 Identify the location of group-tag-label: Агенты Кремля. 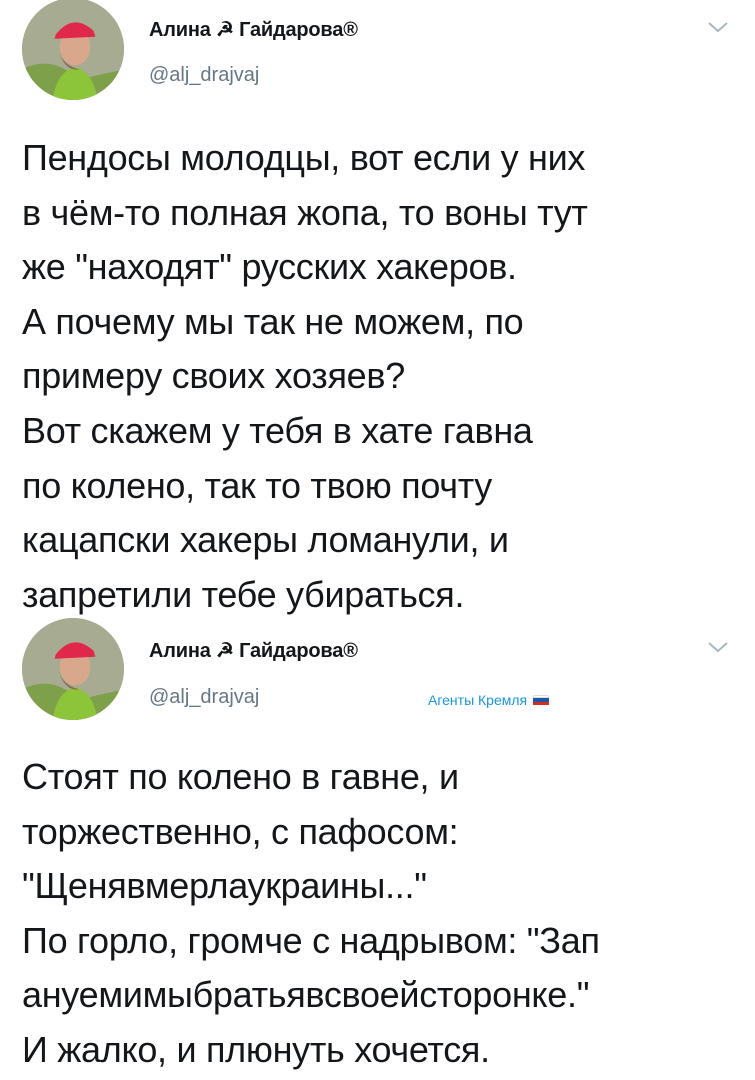
(478, 700).